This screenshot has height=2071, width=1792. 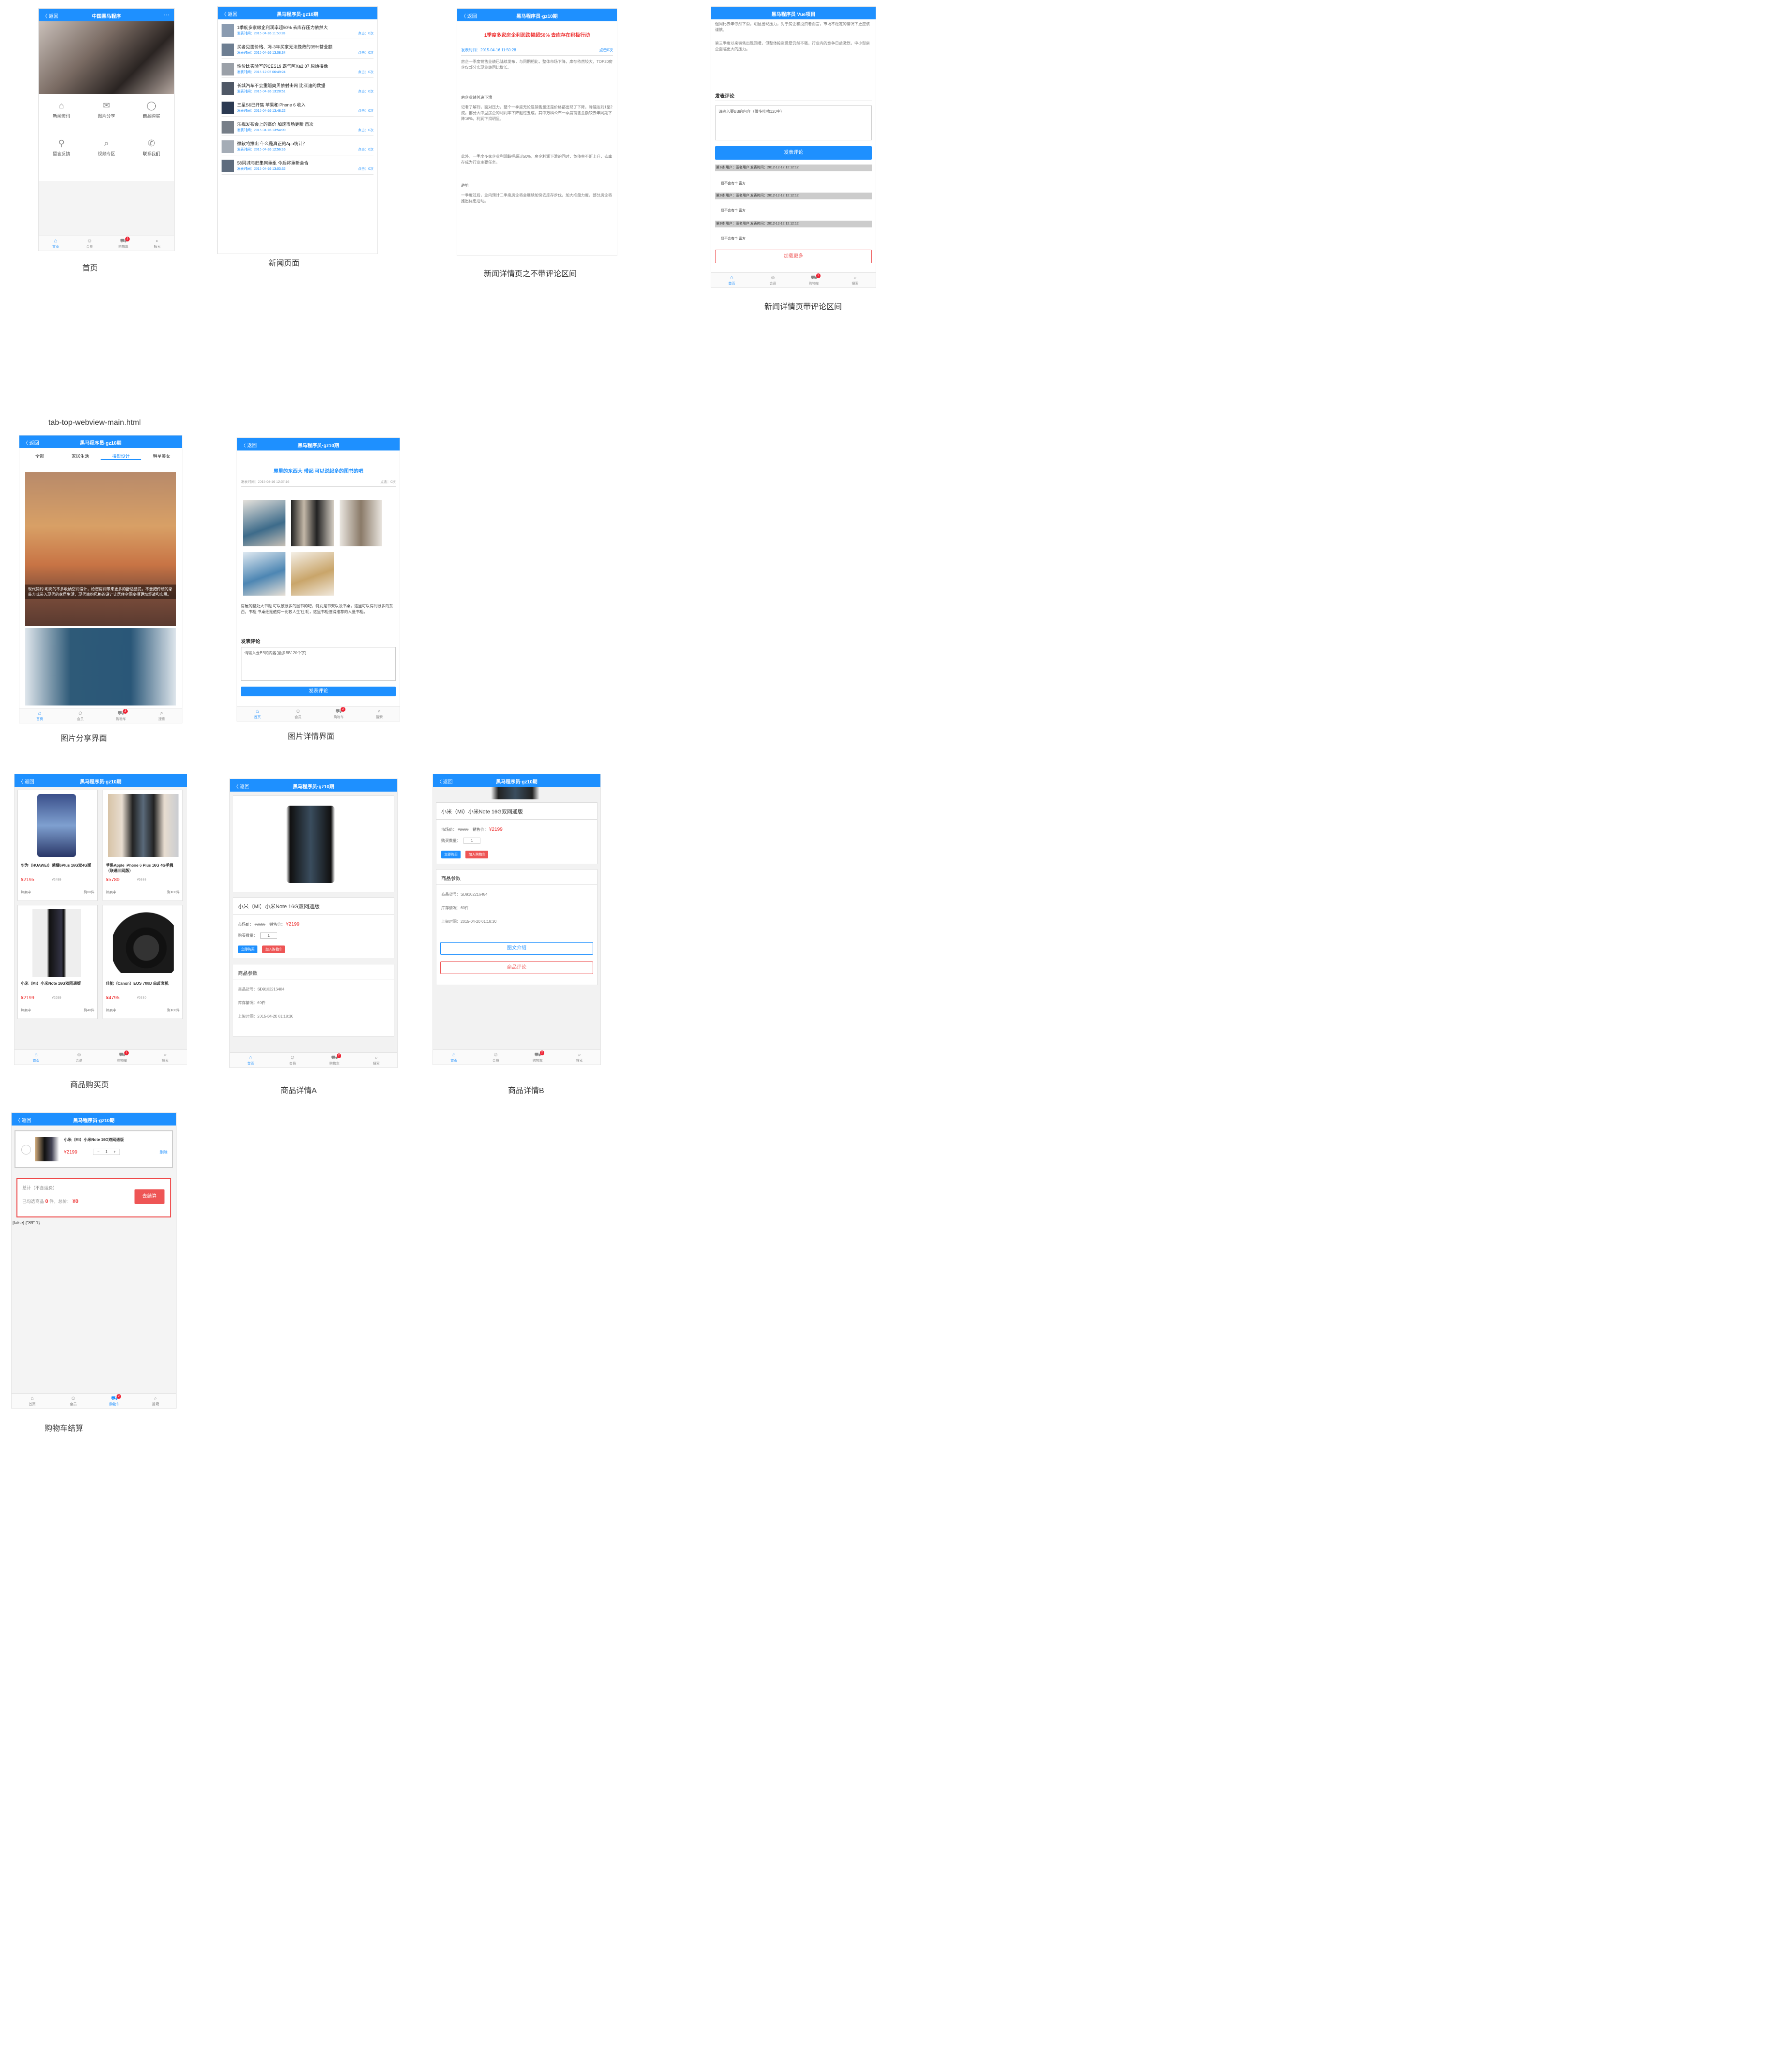 What do you see at coordinates (142, 998) in the screenshot?
I see `goods-old-price: ¥5330` at bounding box center [142, 998].